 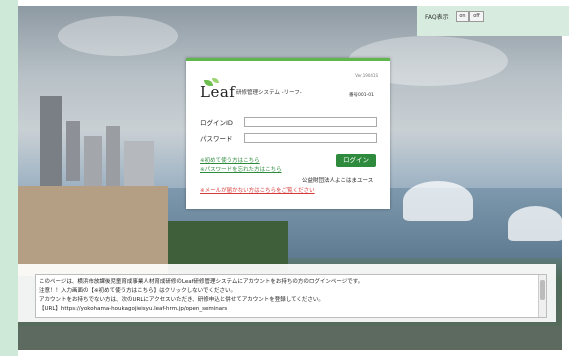 What do you see at coordinates (218, 92) in the screenshot?
I see `leaf-logo-text: Leaf` at bounding box center [218, 92].